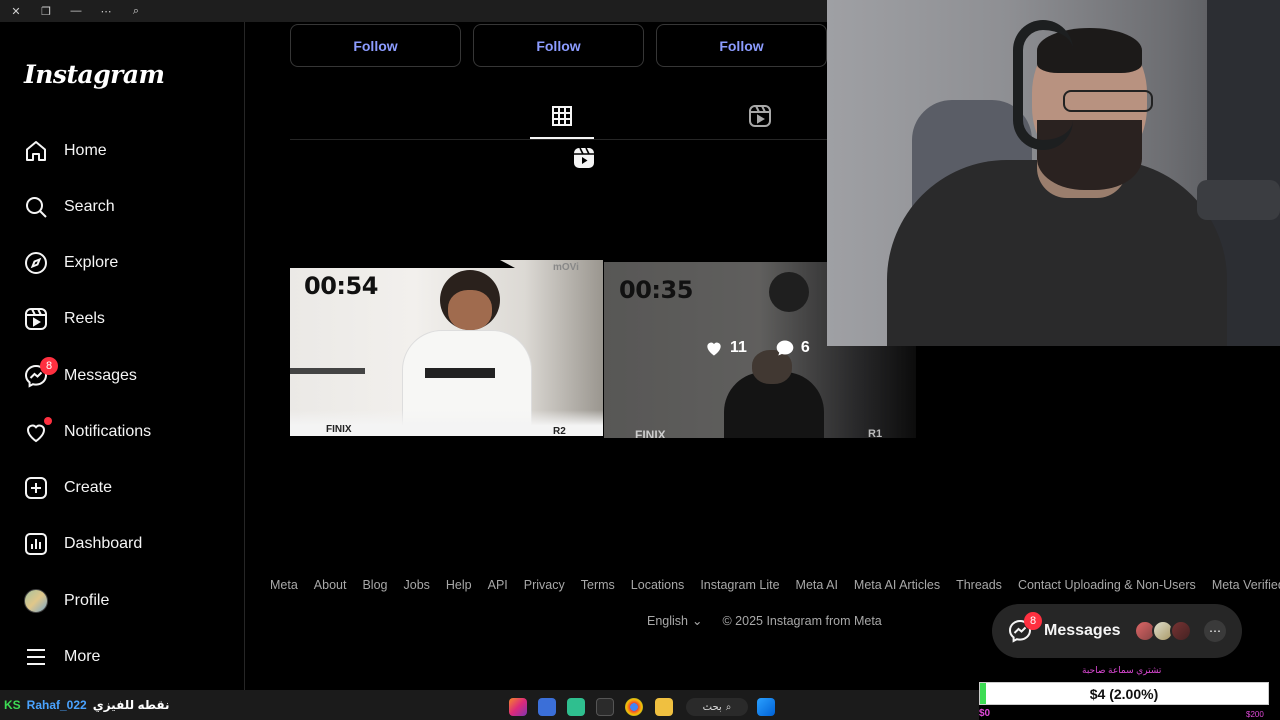  What do you see at coordinates (656, 290) in the screenshot?
I see `video-duration: 00:35` at bounding box center [656, 290].